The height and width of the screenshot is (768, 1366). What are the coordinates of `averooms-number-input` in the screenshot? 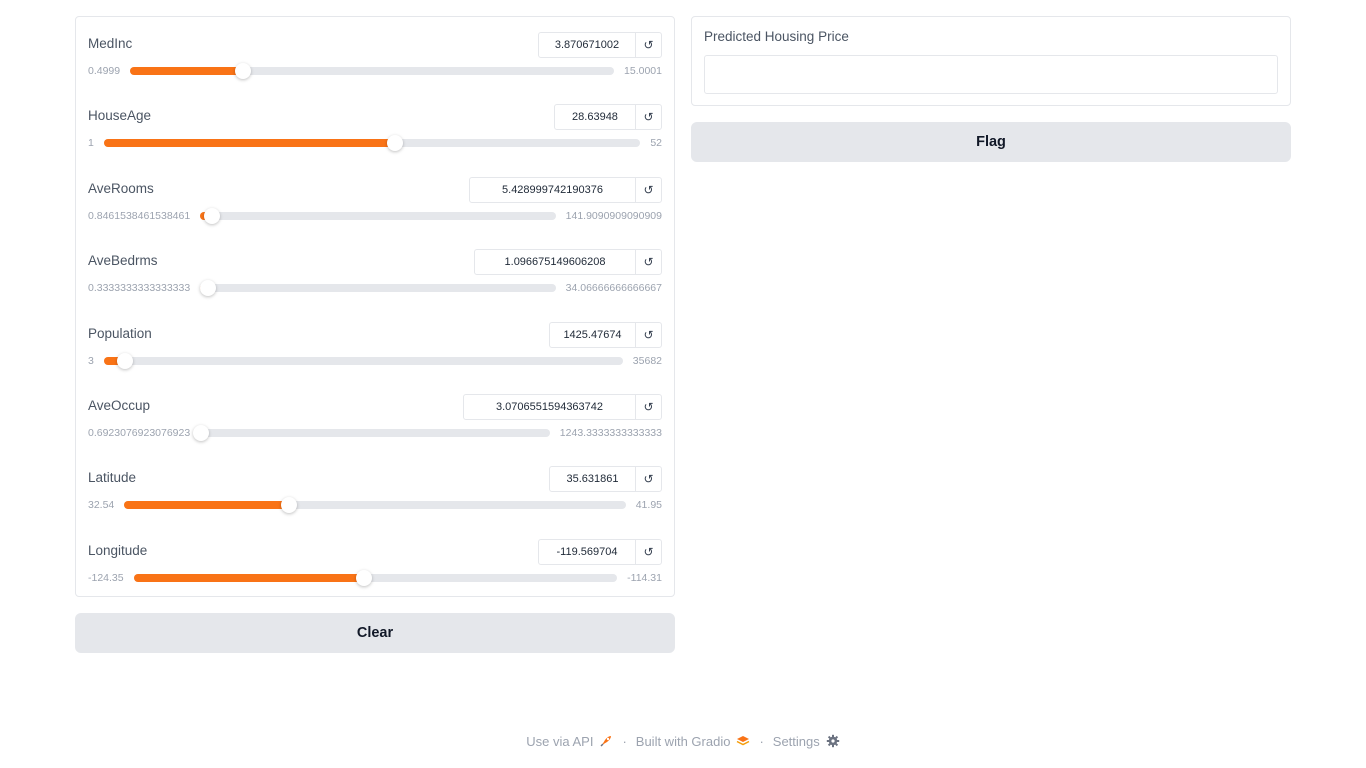 It's located at (552, 189).